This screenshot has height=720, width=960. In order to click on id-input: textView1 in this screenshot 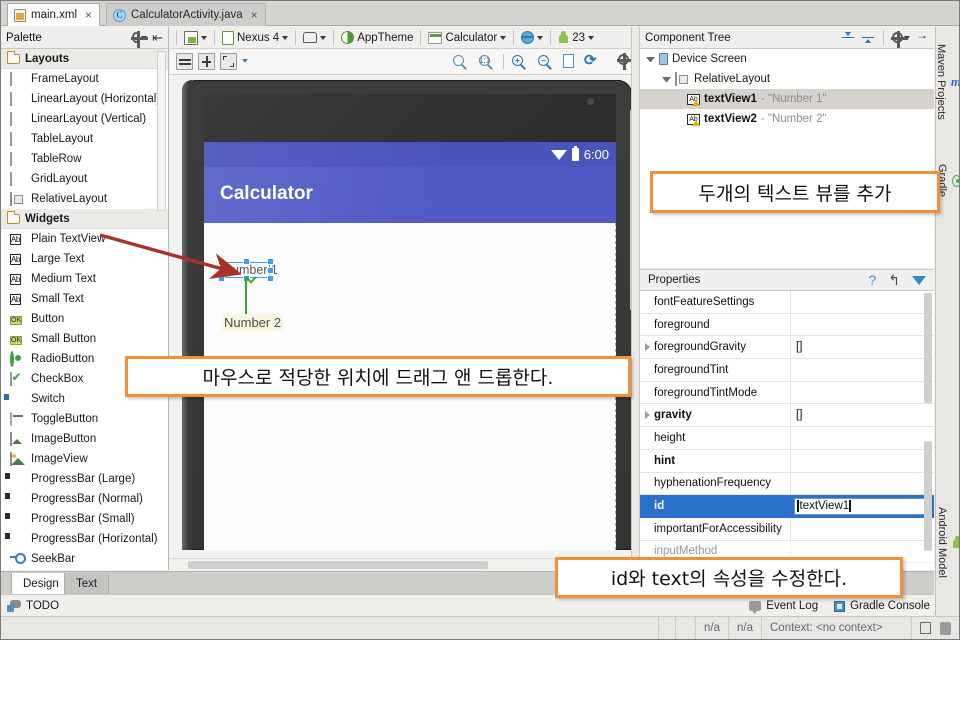, I will do `click(862, 506)`.